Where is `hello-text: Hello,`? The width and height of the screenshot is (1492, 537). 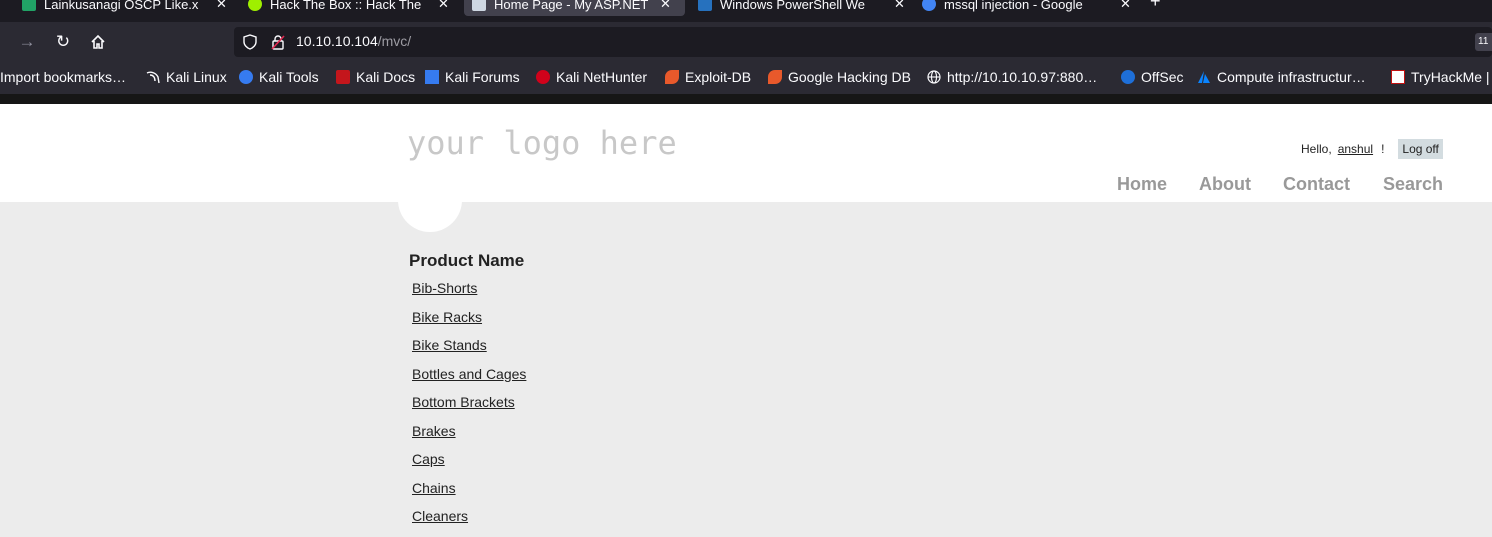
hello-text: Hello, is located at coordinates (1316, 149).